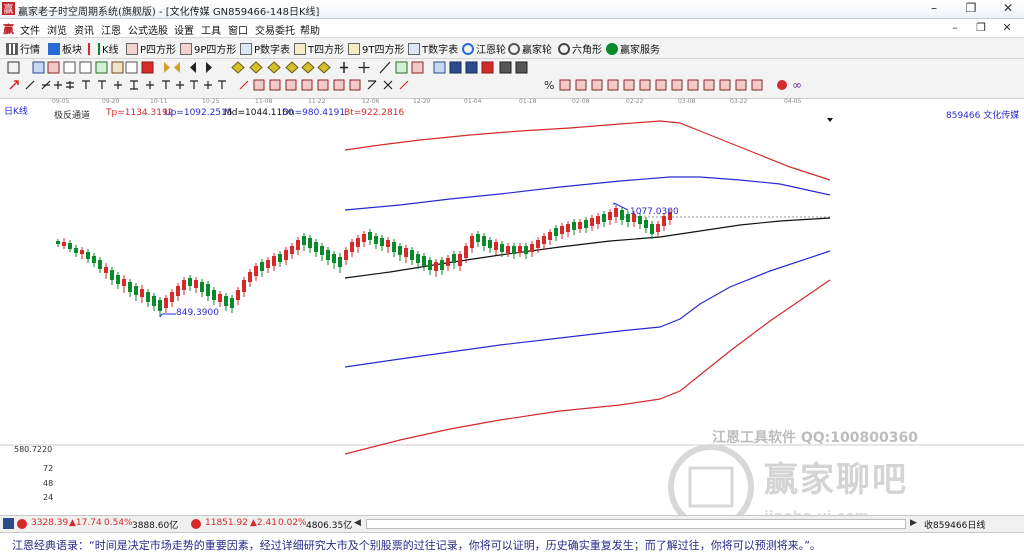 The width and height of the screenshot is (1024, 555). What do you see at coordinates (13, 67) in the screenshot?
I see `menu-list-icon` at bounding box center [13, 67].